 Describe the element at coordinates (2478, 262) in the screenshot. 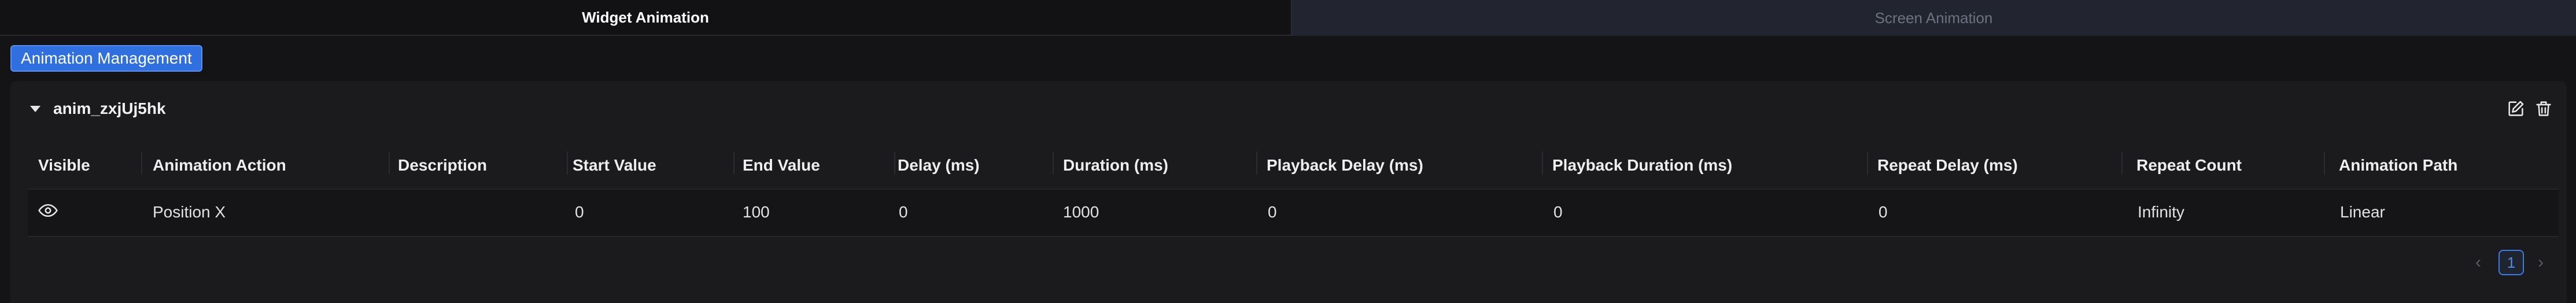

I see `pagination-prev-button: ‹` at that location.